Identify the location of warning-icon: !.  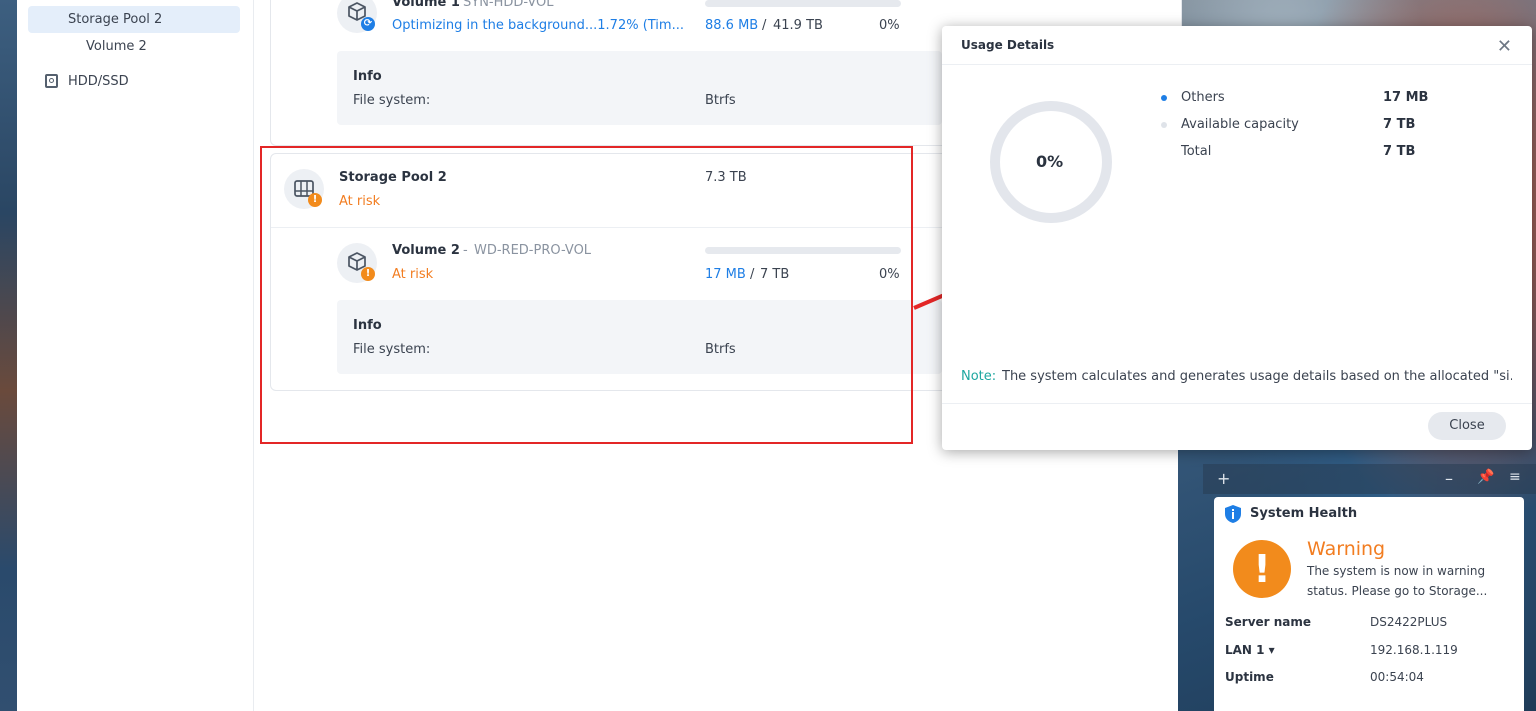
(1262, 569).